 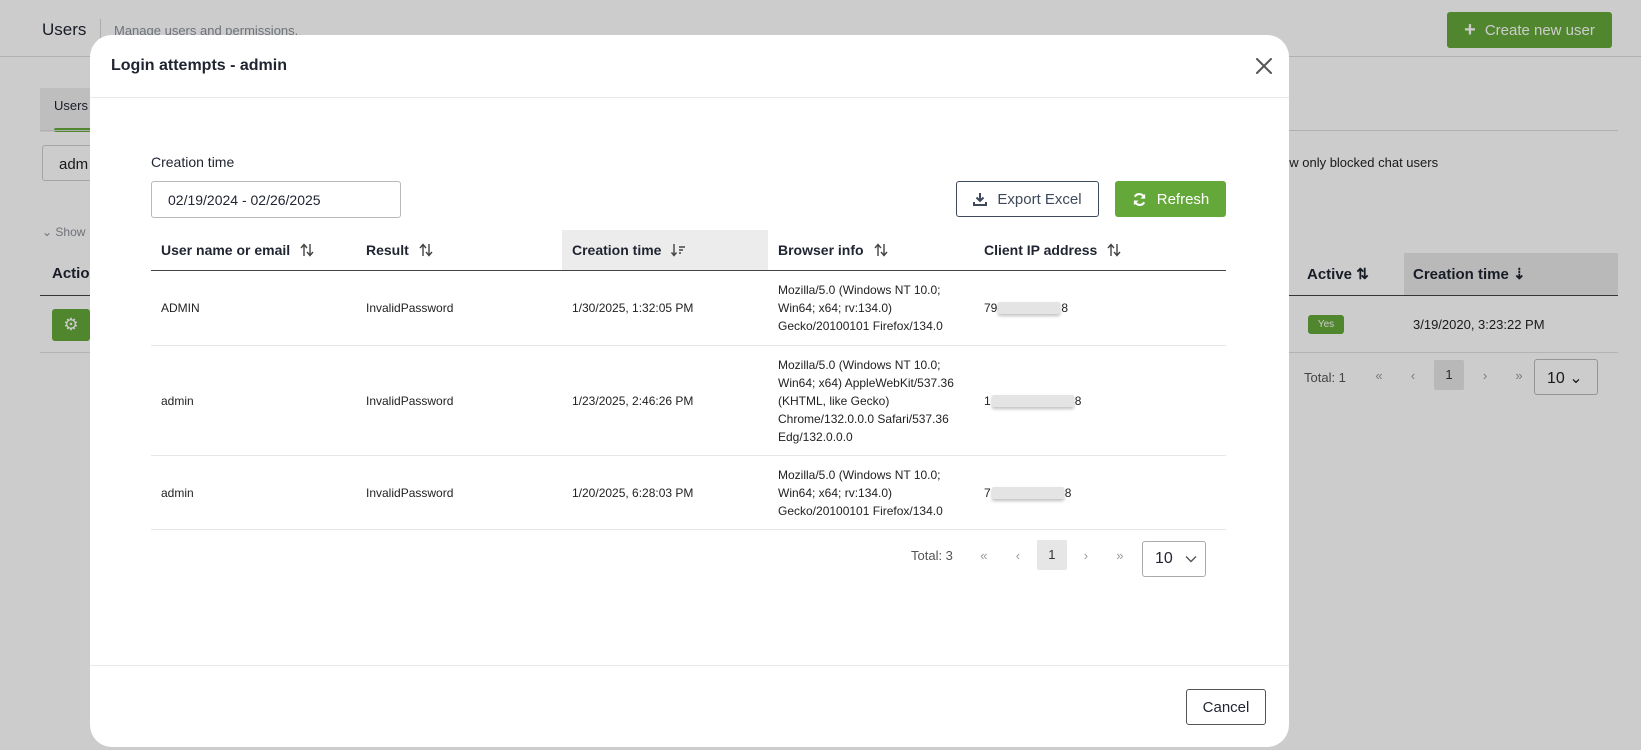 What do you see at coordinates (1018, 555) in the screenshot?
I see `prev-page-button: ‹` at bounding box center [1018, 555].